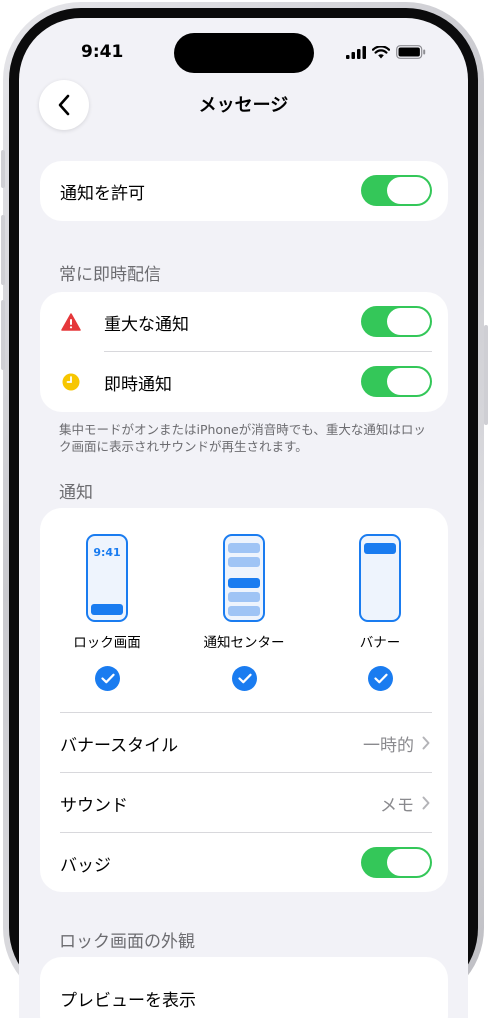 The width and height of the screenshot is (489, 1018). I want to click on cellular-signal-icon, so click(356, 52).